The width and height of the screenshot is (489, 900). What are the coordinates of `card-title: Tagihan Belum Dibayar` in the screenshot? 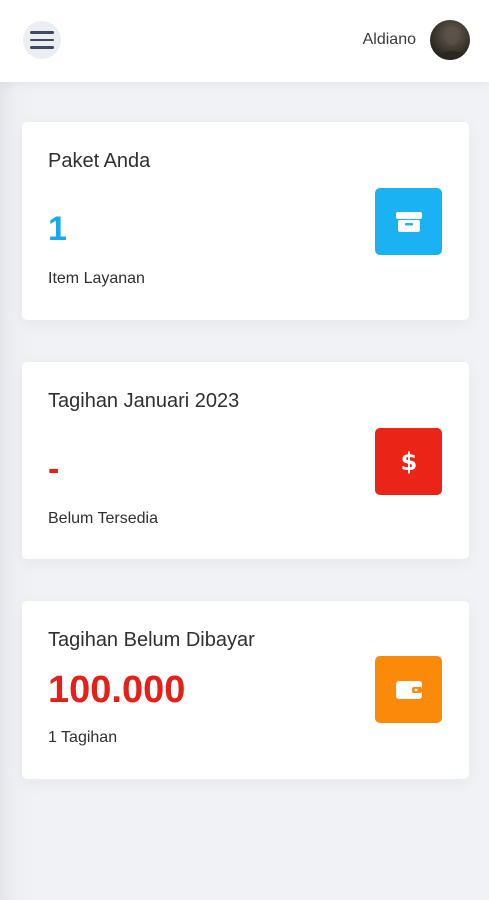 It's located at (151, 640).